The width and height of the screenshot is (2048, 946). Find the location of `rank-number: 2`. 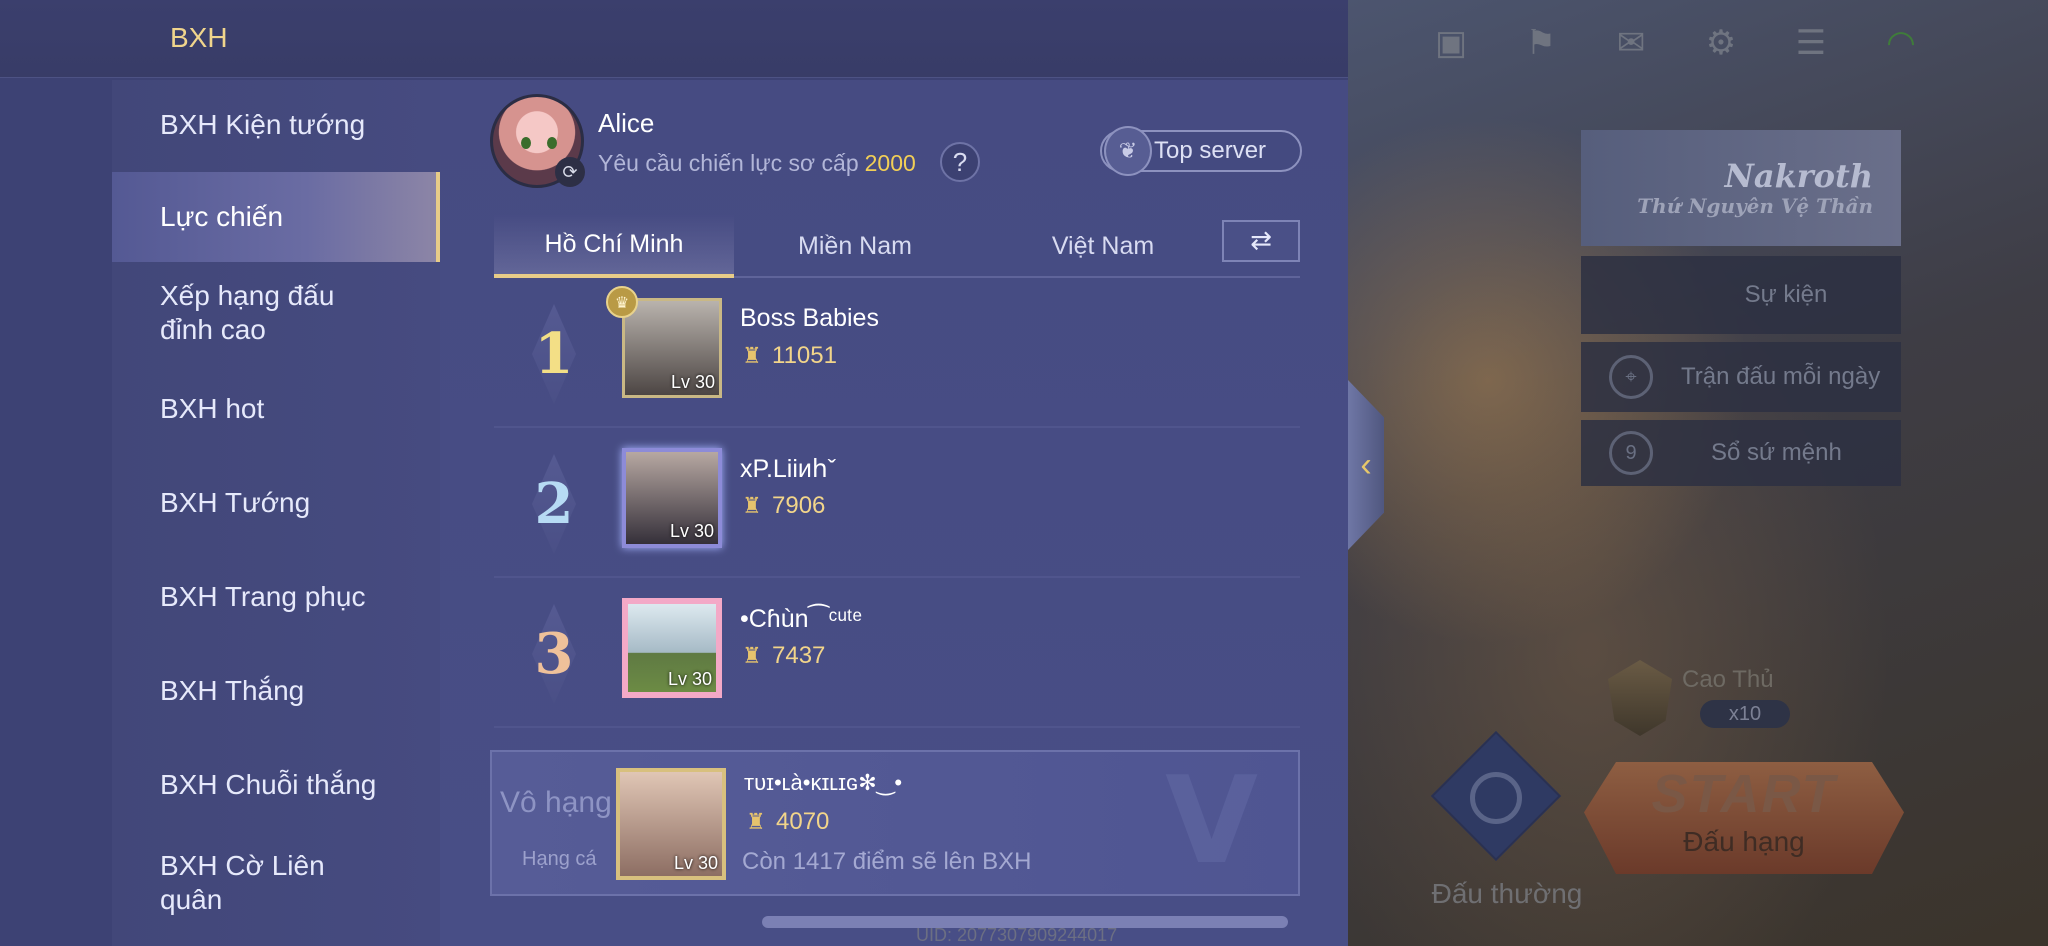

rank-number: 2 is located at coordinates (554, 504).